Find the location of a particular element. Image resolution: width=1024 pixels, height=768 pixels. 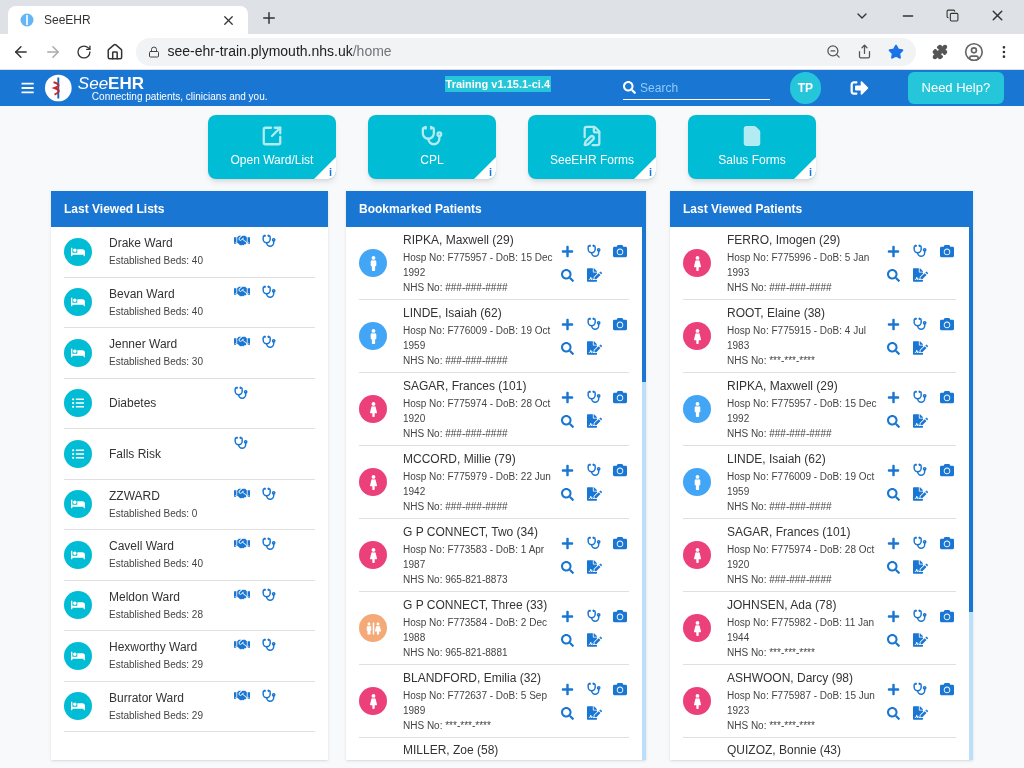

zoom-out-icon is located at coordinates (834, 51).